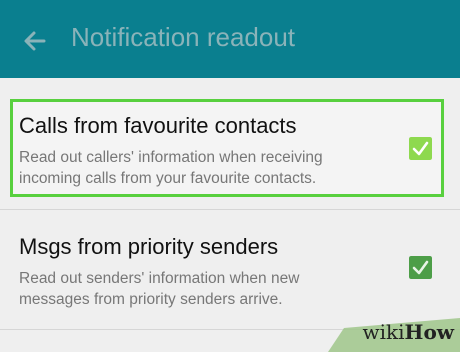 The height and width of the screenshot is (352, 460). I want to click on setting-title-favourite-contacts: Calls from favourite contacts, so click(158, 125).